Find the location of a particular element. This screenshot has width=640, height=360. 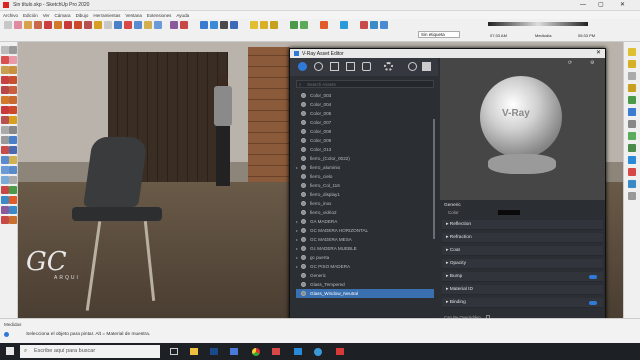

arc-tool-icon is located at coordinates (13, 90).